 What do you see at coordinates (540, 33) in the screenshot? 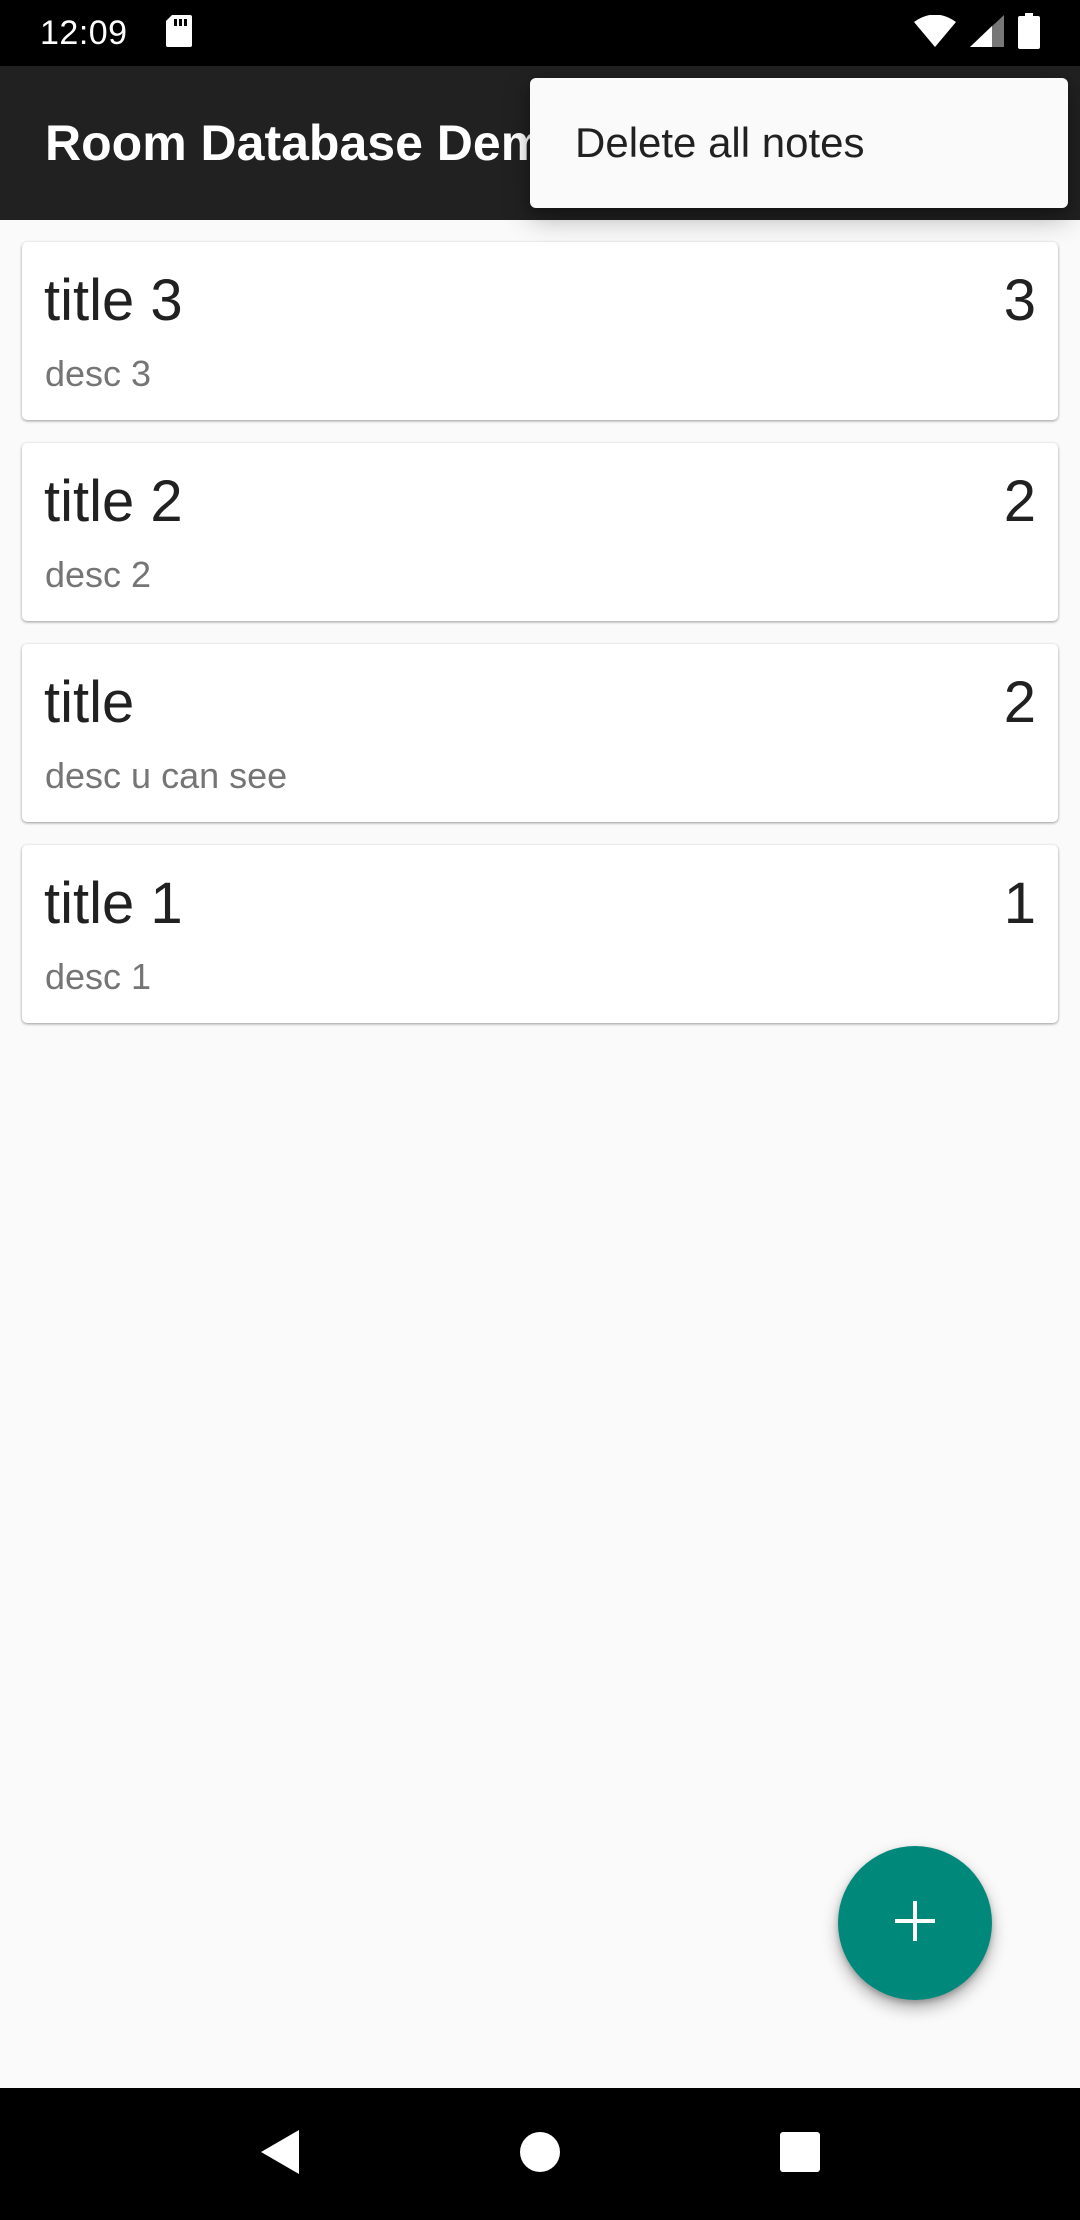
I see `status-bar: 12:09` at bounding box center [540, 33].